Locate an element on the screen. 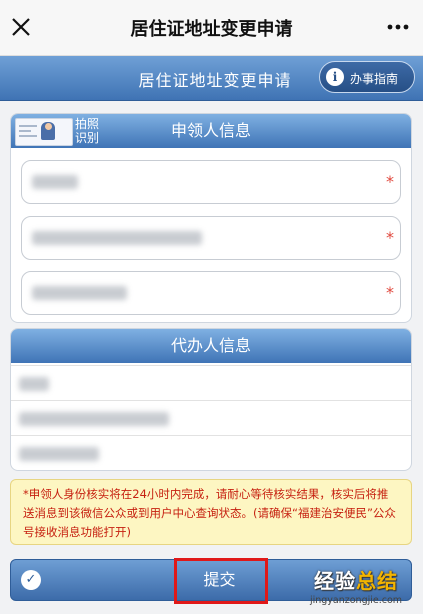 The width and height of the screenshot is (423, 614). more-icon is located at coordinates (398, 27).